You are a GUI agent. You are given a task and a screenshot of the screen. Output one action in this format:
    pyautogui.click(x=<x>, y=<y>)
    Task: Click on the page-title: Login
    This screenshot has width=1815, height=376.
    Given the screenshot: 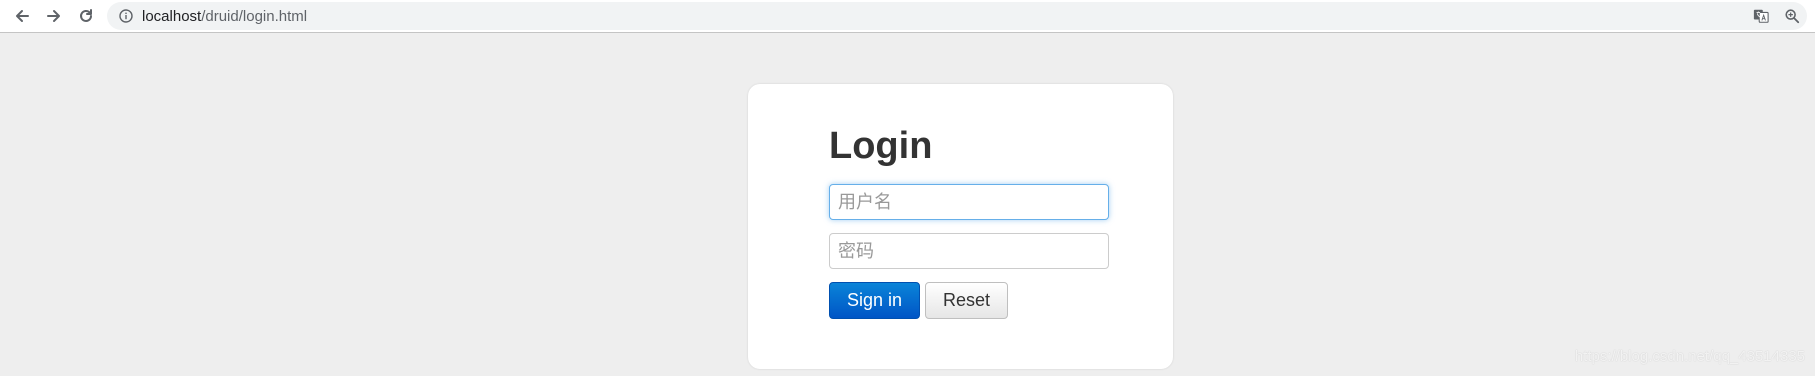 What is the action you would take?
    pyautogui.click(x=881, y=146)
    